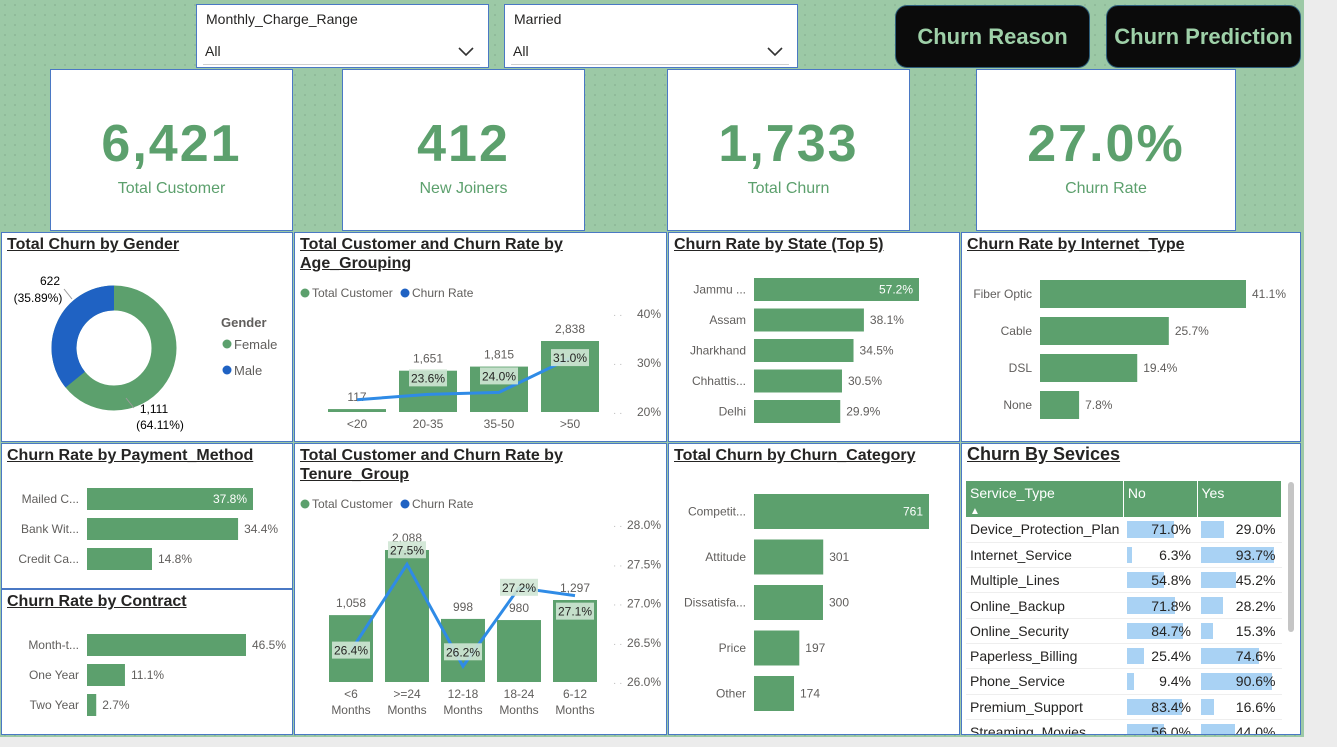  Describe the element at coordinates (1203, 36) in the screenshot. I see `churn-prediction-button: Churn Prediction` at that location.